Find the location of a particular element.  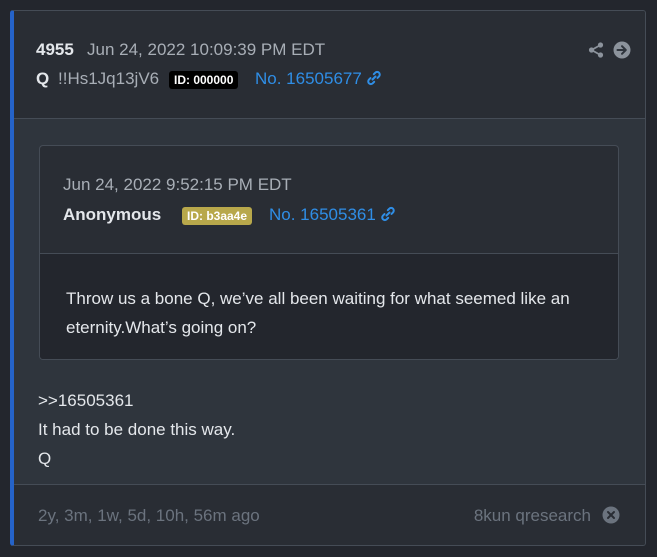

quoted-post-number-link: No. 16505361 is located at coordinates (332, 215).